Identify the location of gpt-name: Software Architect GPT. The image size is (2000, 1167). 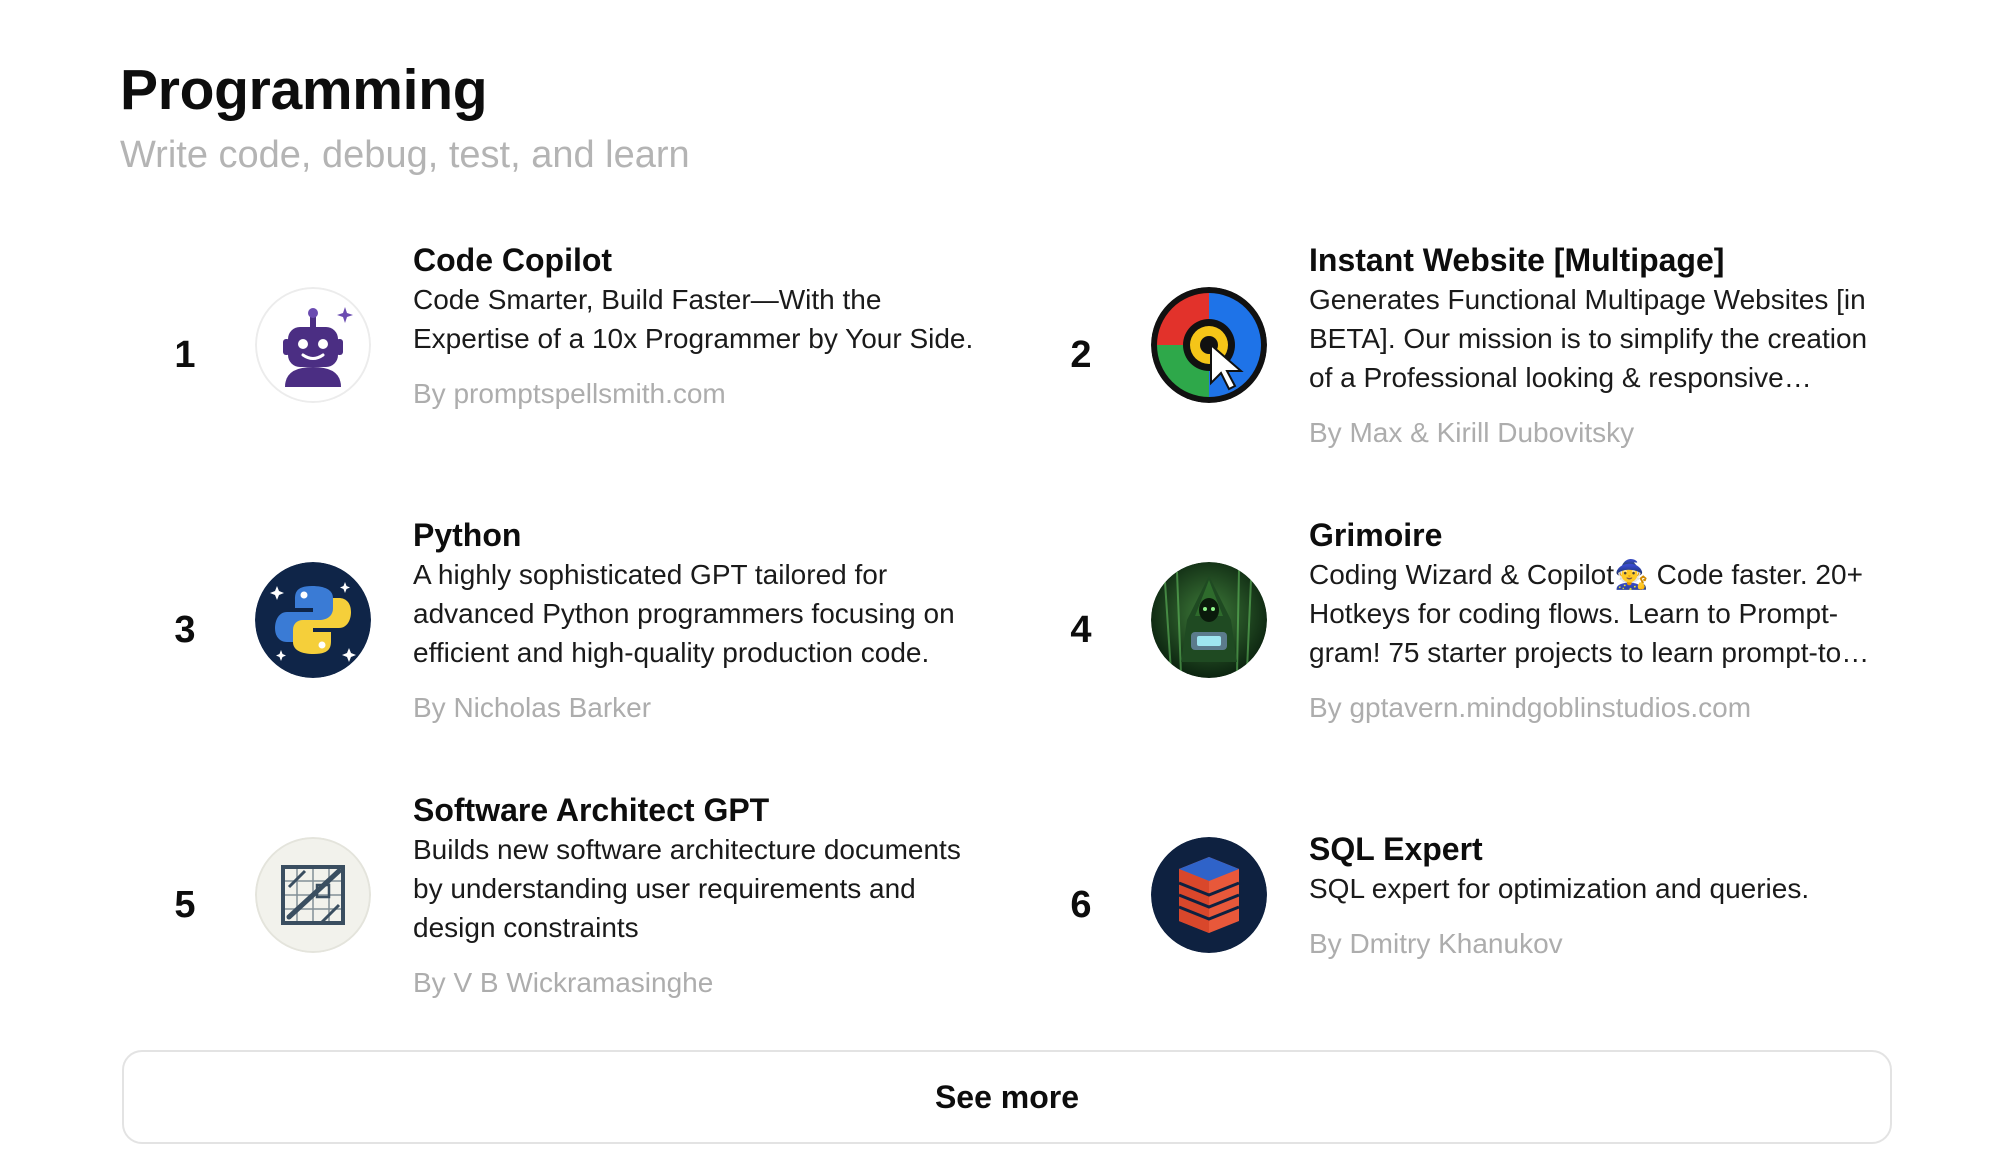
(591, 810).